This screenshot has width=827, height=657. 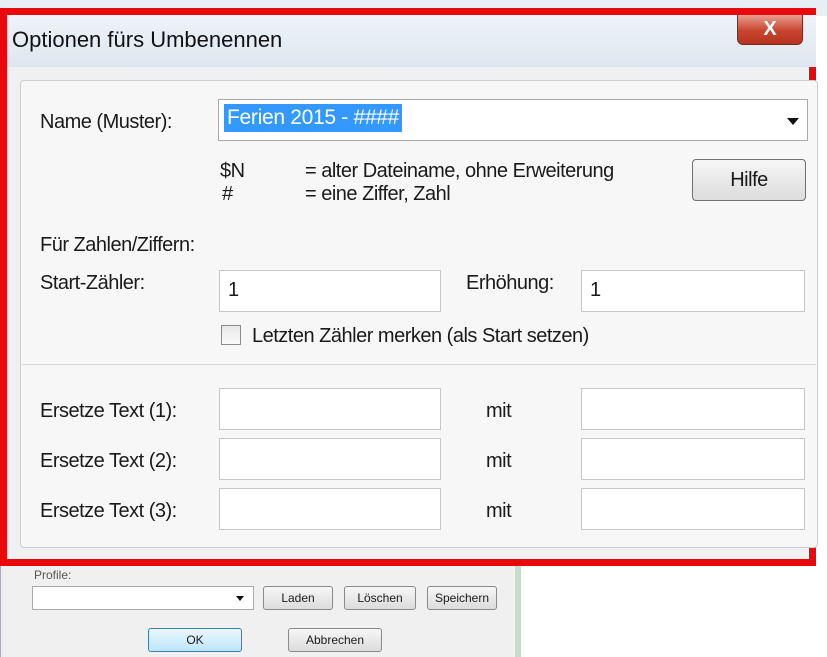 I want to click on ok-button: OK, so click(x=195, y=640).